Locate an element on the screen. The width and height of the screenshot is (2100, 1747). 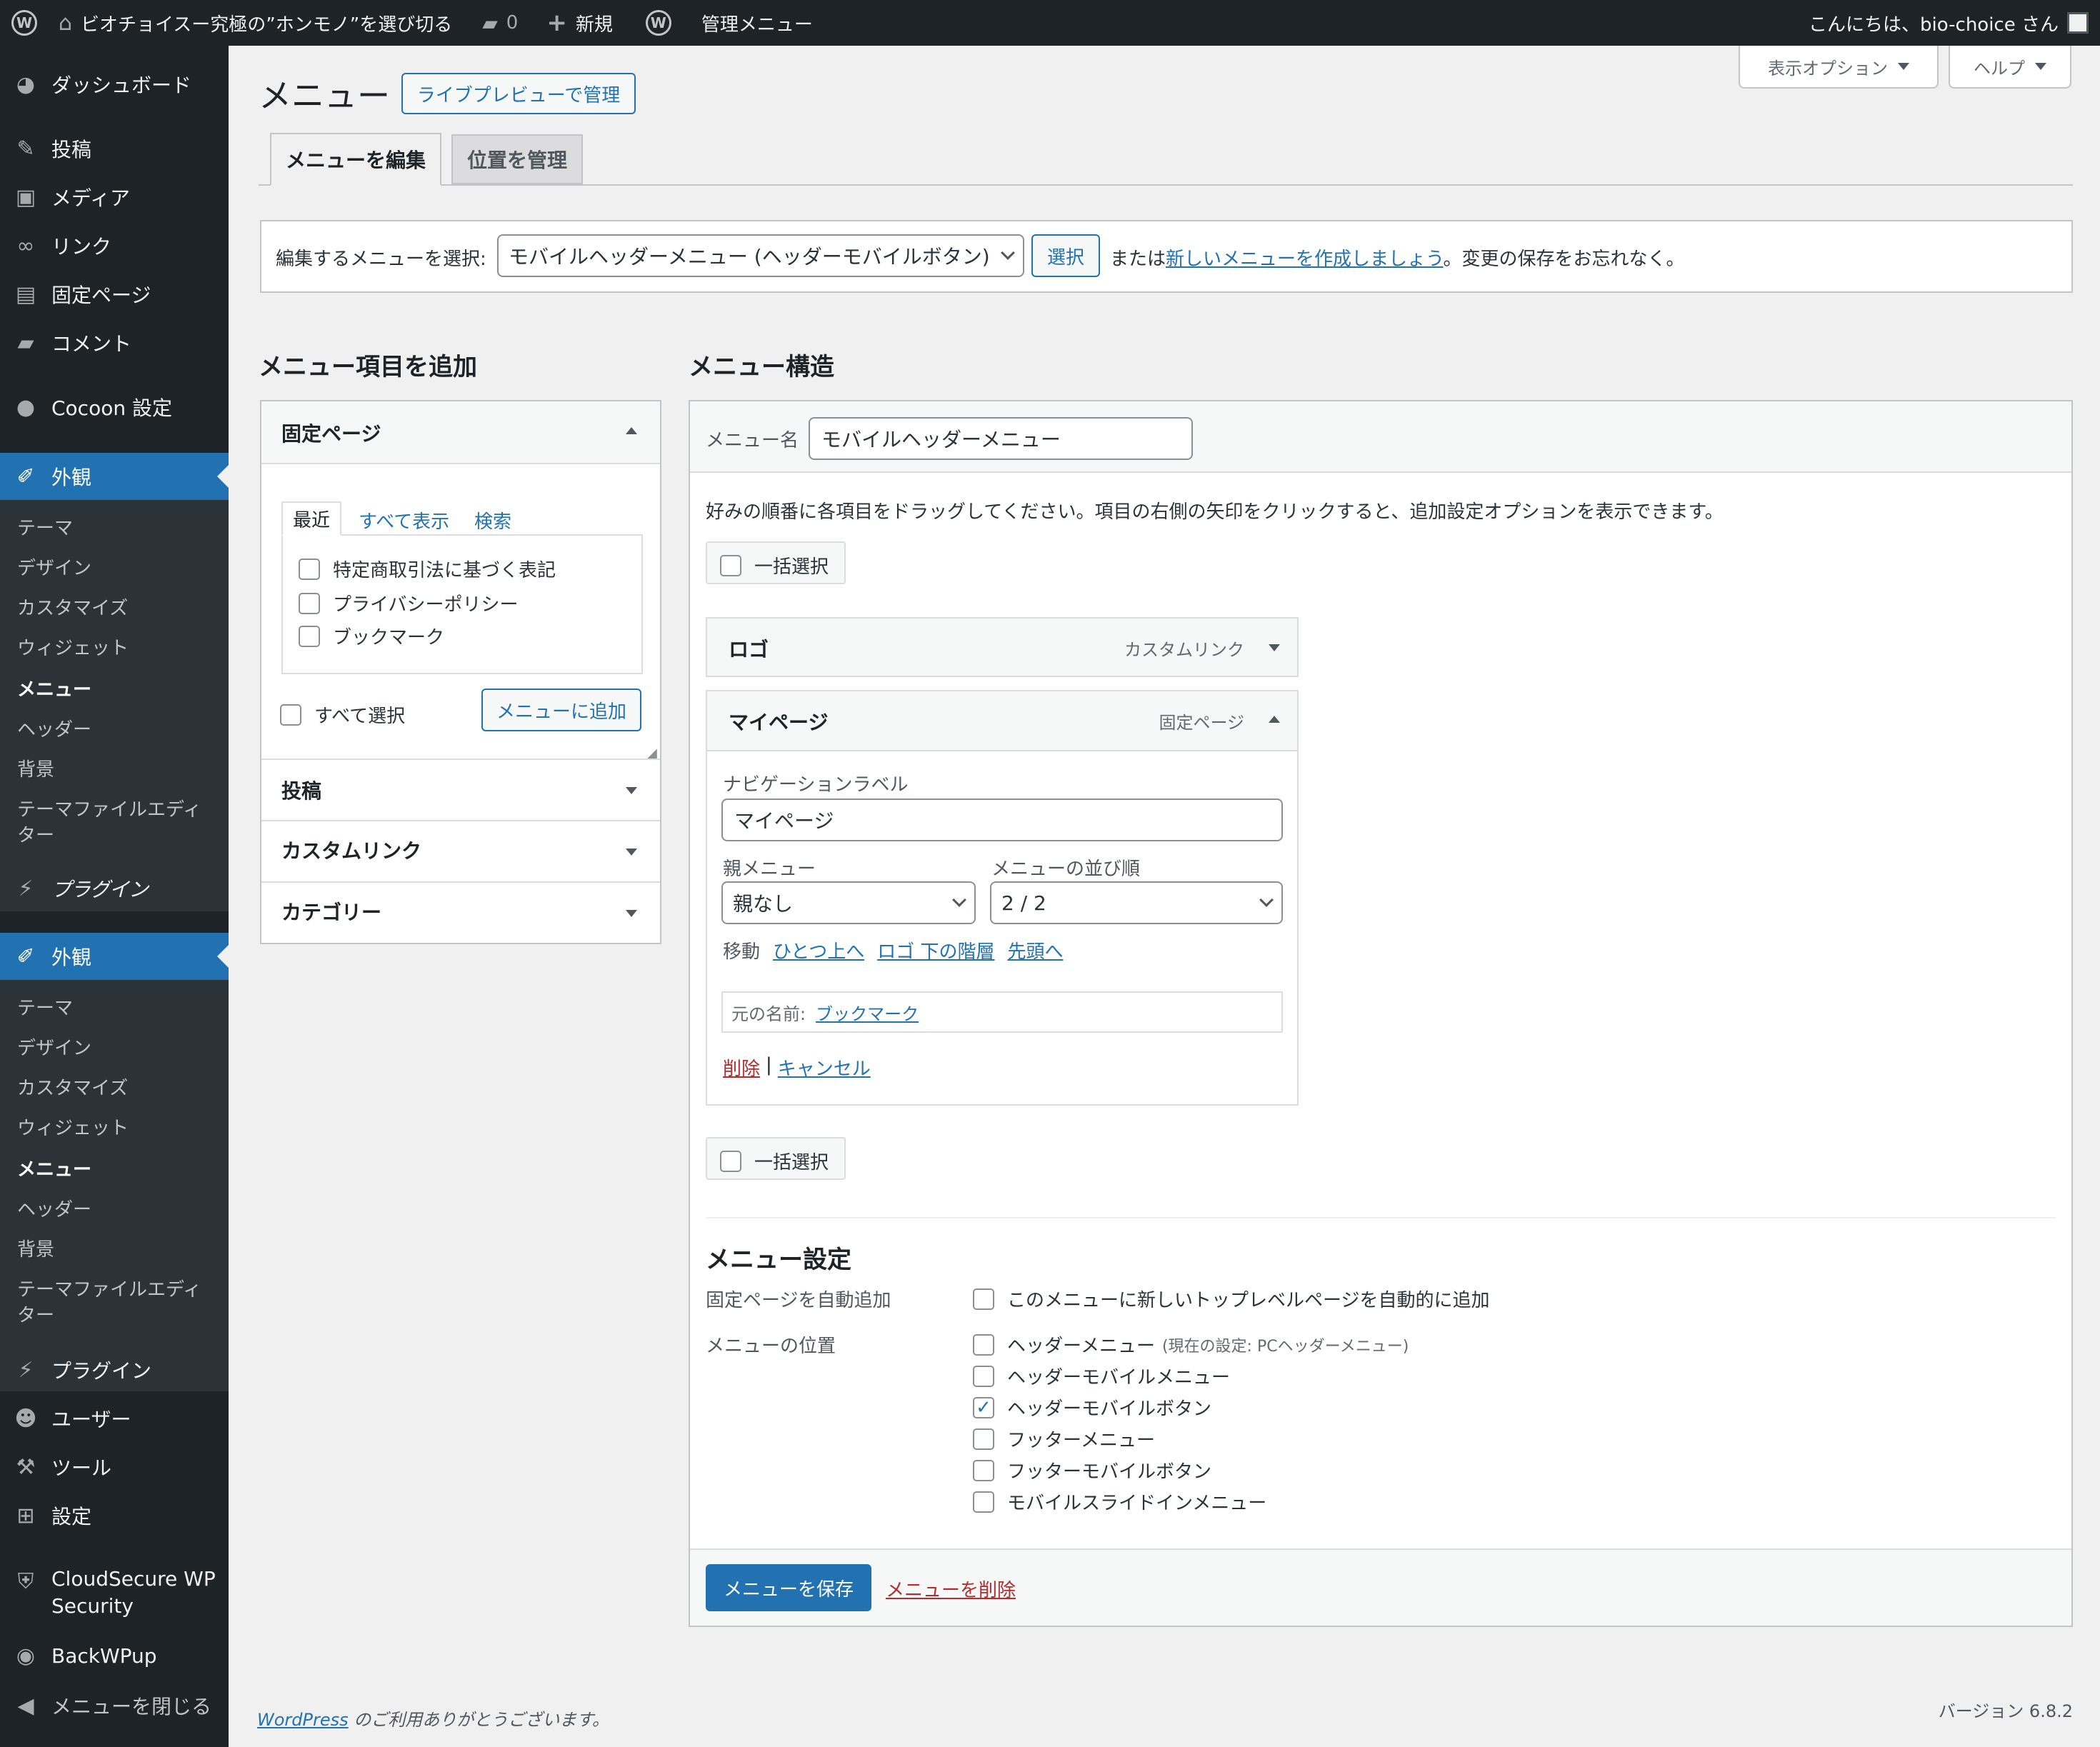
move-under-logo-link: ロゴ 下の階層 is located at coordinates (935, 950).